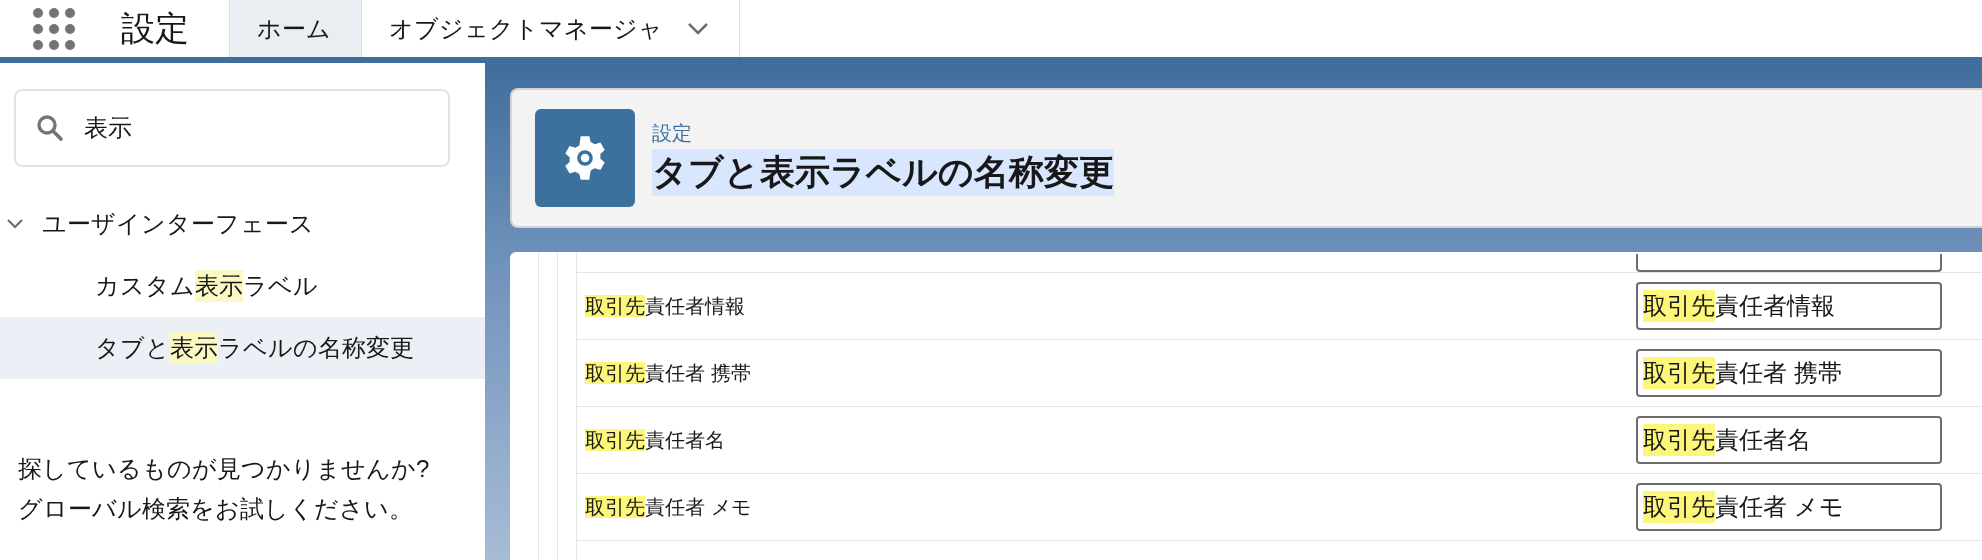 The width and height of the screenshot is (1982, 560). Describe the element at coordinates (665, 306) in the screenshot. I see `table-cell-text: 取引先責任者情報` at that location.